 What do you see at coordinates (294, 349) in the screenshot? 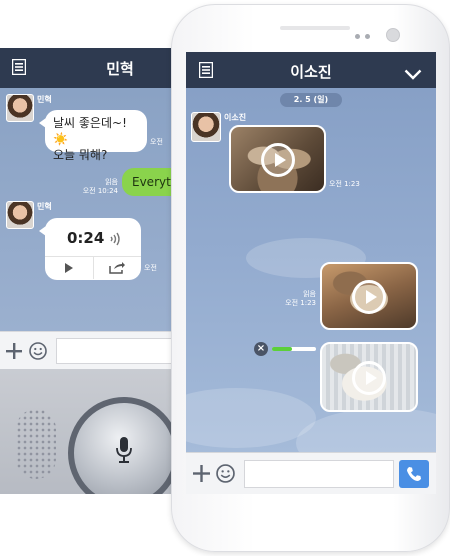
I see `upload-progress-bar` at bounding box center [294, 349].